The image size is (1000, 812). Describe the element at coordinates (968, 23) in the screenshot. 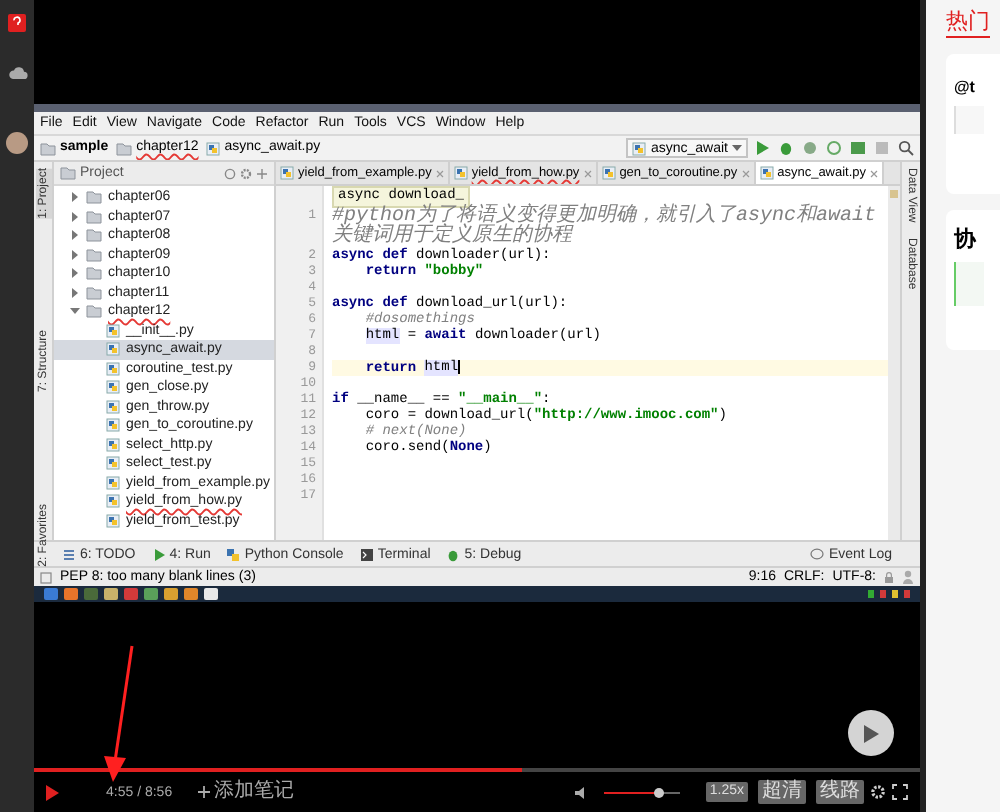

I see `panel-tab: 热门` at that location.